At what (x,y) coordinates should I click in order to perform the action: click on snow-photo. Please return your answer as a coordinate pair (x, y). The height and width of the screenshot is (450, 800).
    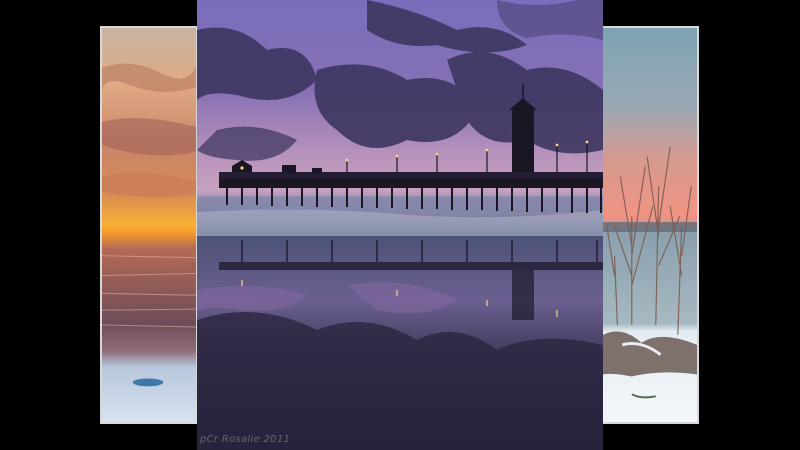
    Looking at the image, I should click on (650, 225).